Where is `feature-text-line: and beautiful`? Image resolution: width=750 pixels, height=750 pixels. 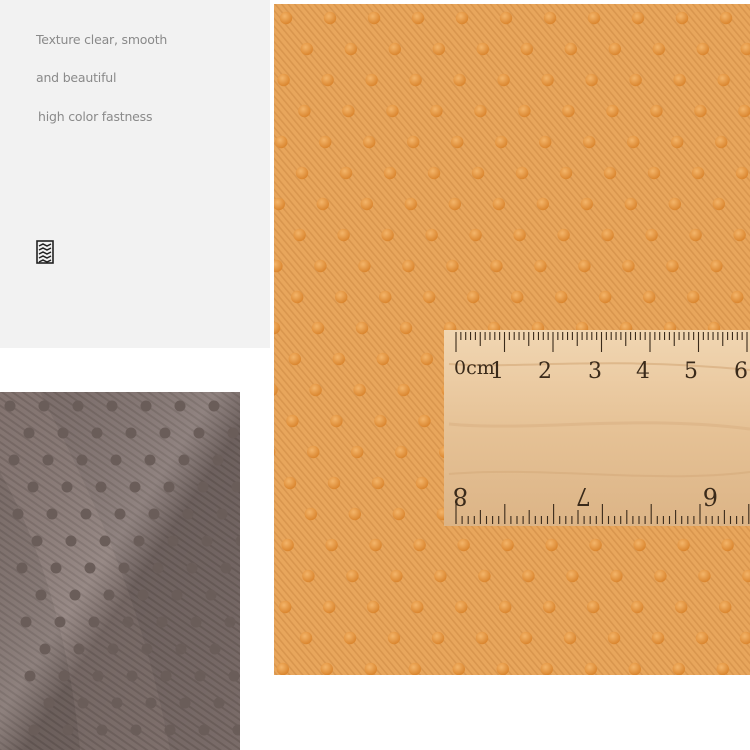
feature-text-line: and beautiful is located at coordinates (76, 77).